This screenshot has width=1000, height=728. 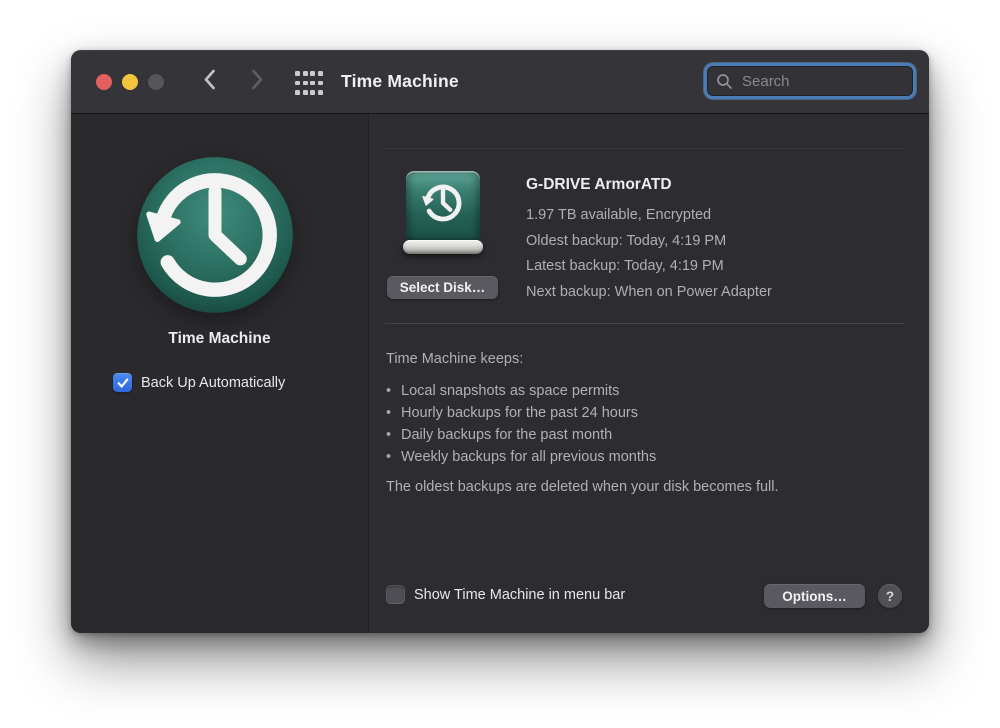 I want to click on traffic-lights, so click(x=130, y=82).